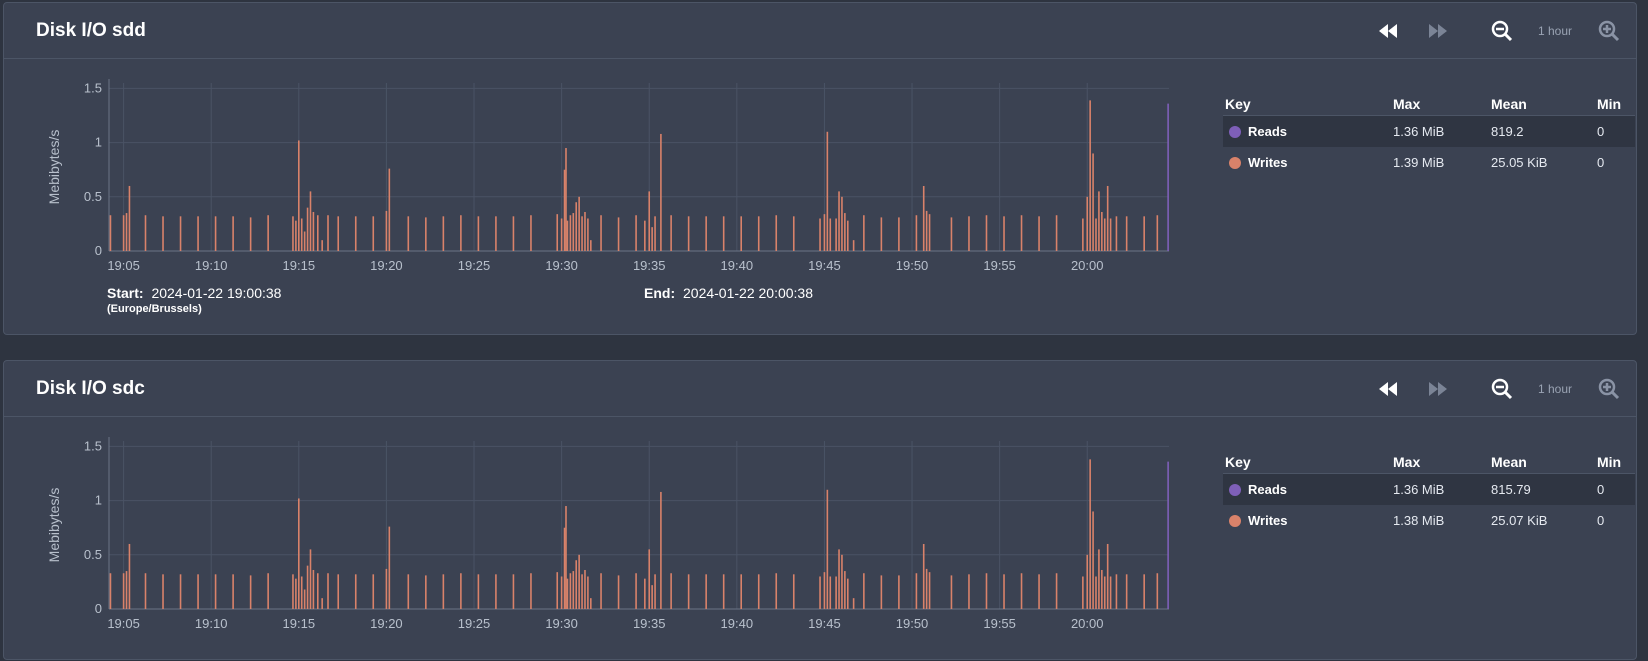  Describe the element at coordinates (154, 309) in the screenshot. I see `timezone-label: (Europe/Brussels)` at that location.